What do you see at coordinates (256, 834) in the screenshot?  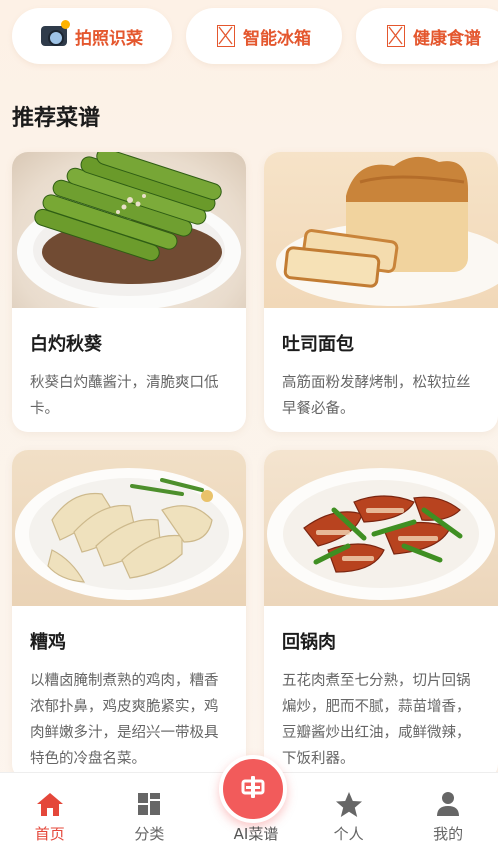 I see `nav-ai-label: AI菜谱` at bounding box center [256, 834].